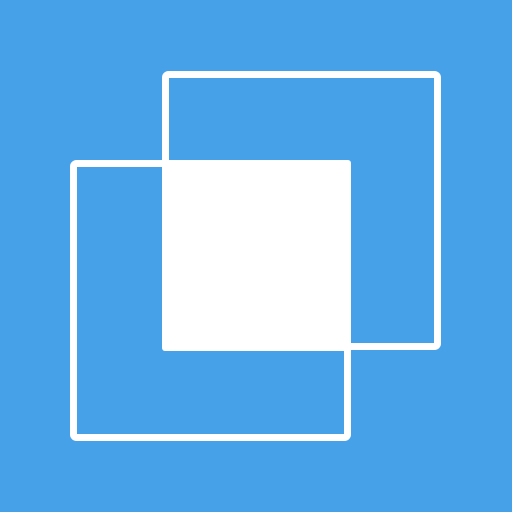 This screenshot has width=512, height=512. I want to click on overlap-filled-square, so click(256, 255).